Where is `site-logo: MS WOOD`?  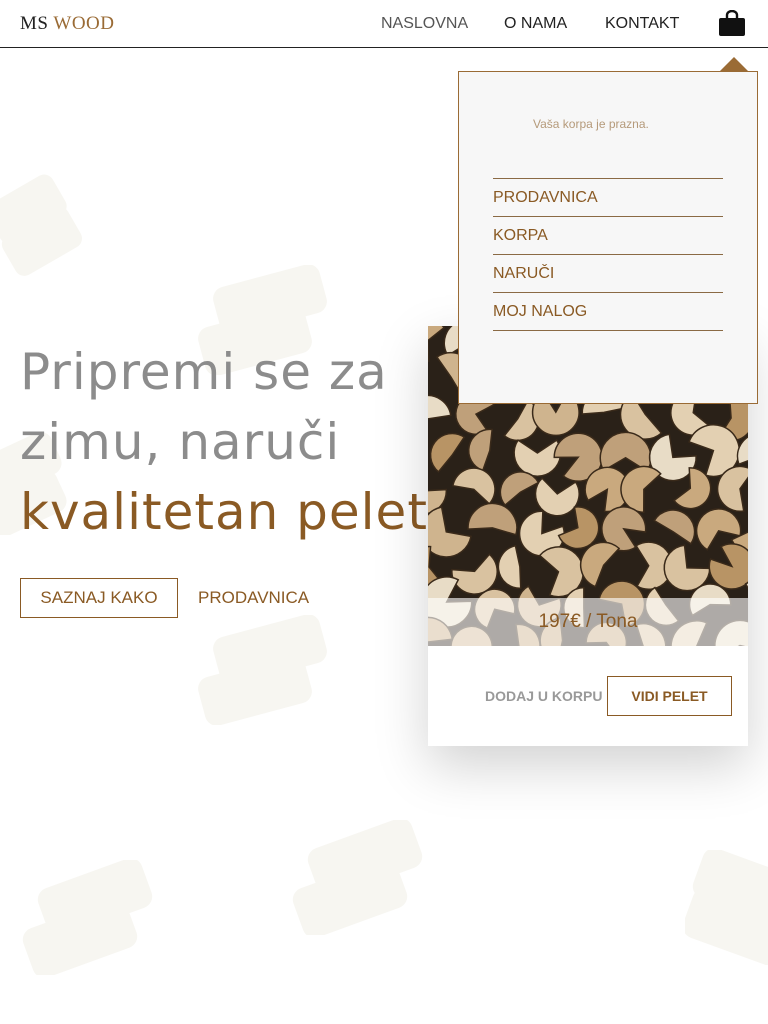
site-logo: MS WOOD is located at coordinates (67, 24).